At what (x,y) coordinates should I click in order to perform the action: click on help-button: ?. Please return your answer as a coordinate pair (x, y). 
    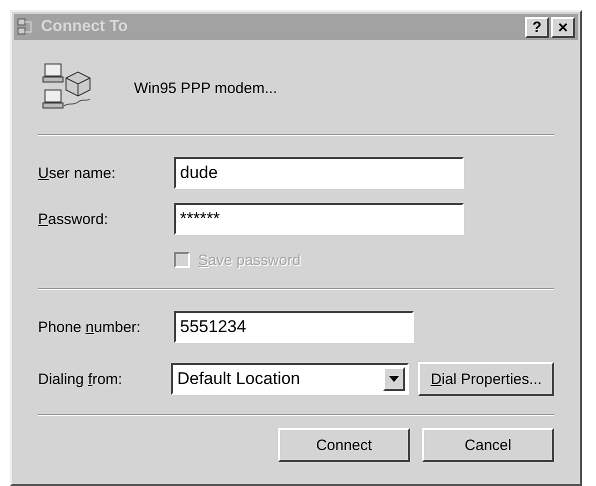
    Looking at the image, I should click on (537, 27).